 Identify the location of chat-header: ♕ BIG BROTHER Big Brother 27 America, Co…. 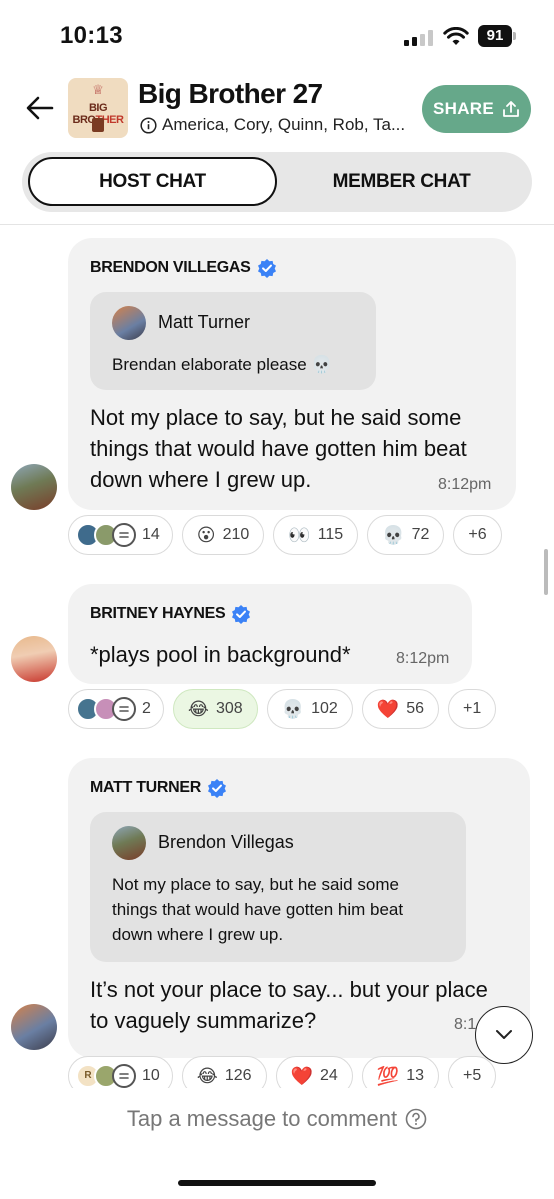
(277, 110).